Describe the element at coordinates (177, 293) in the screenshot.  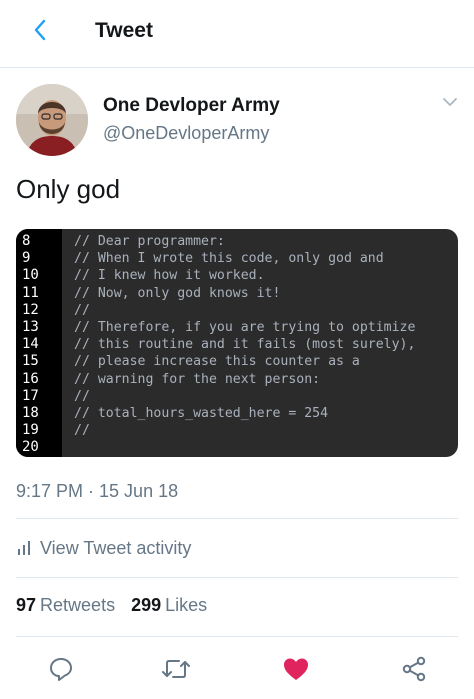
I see `code-comment: // Now, only god knows it!` at that location.